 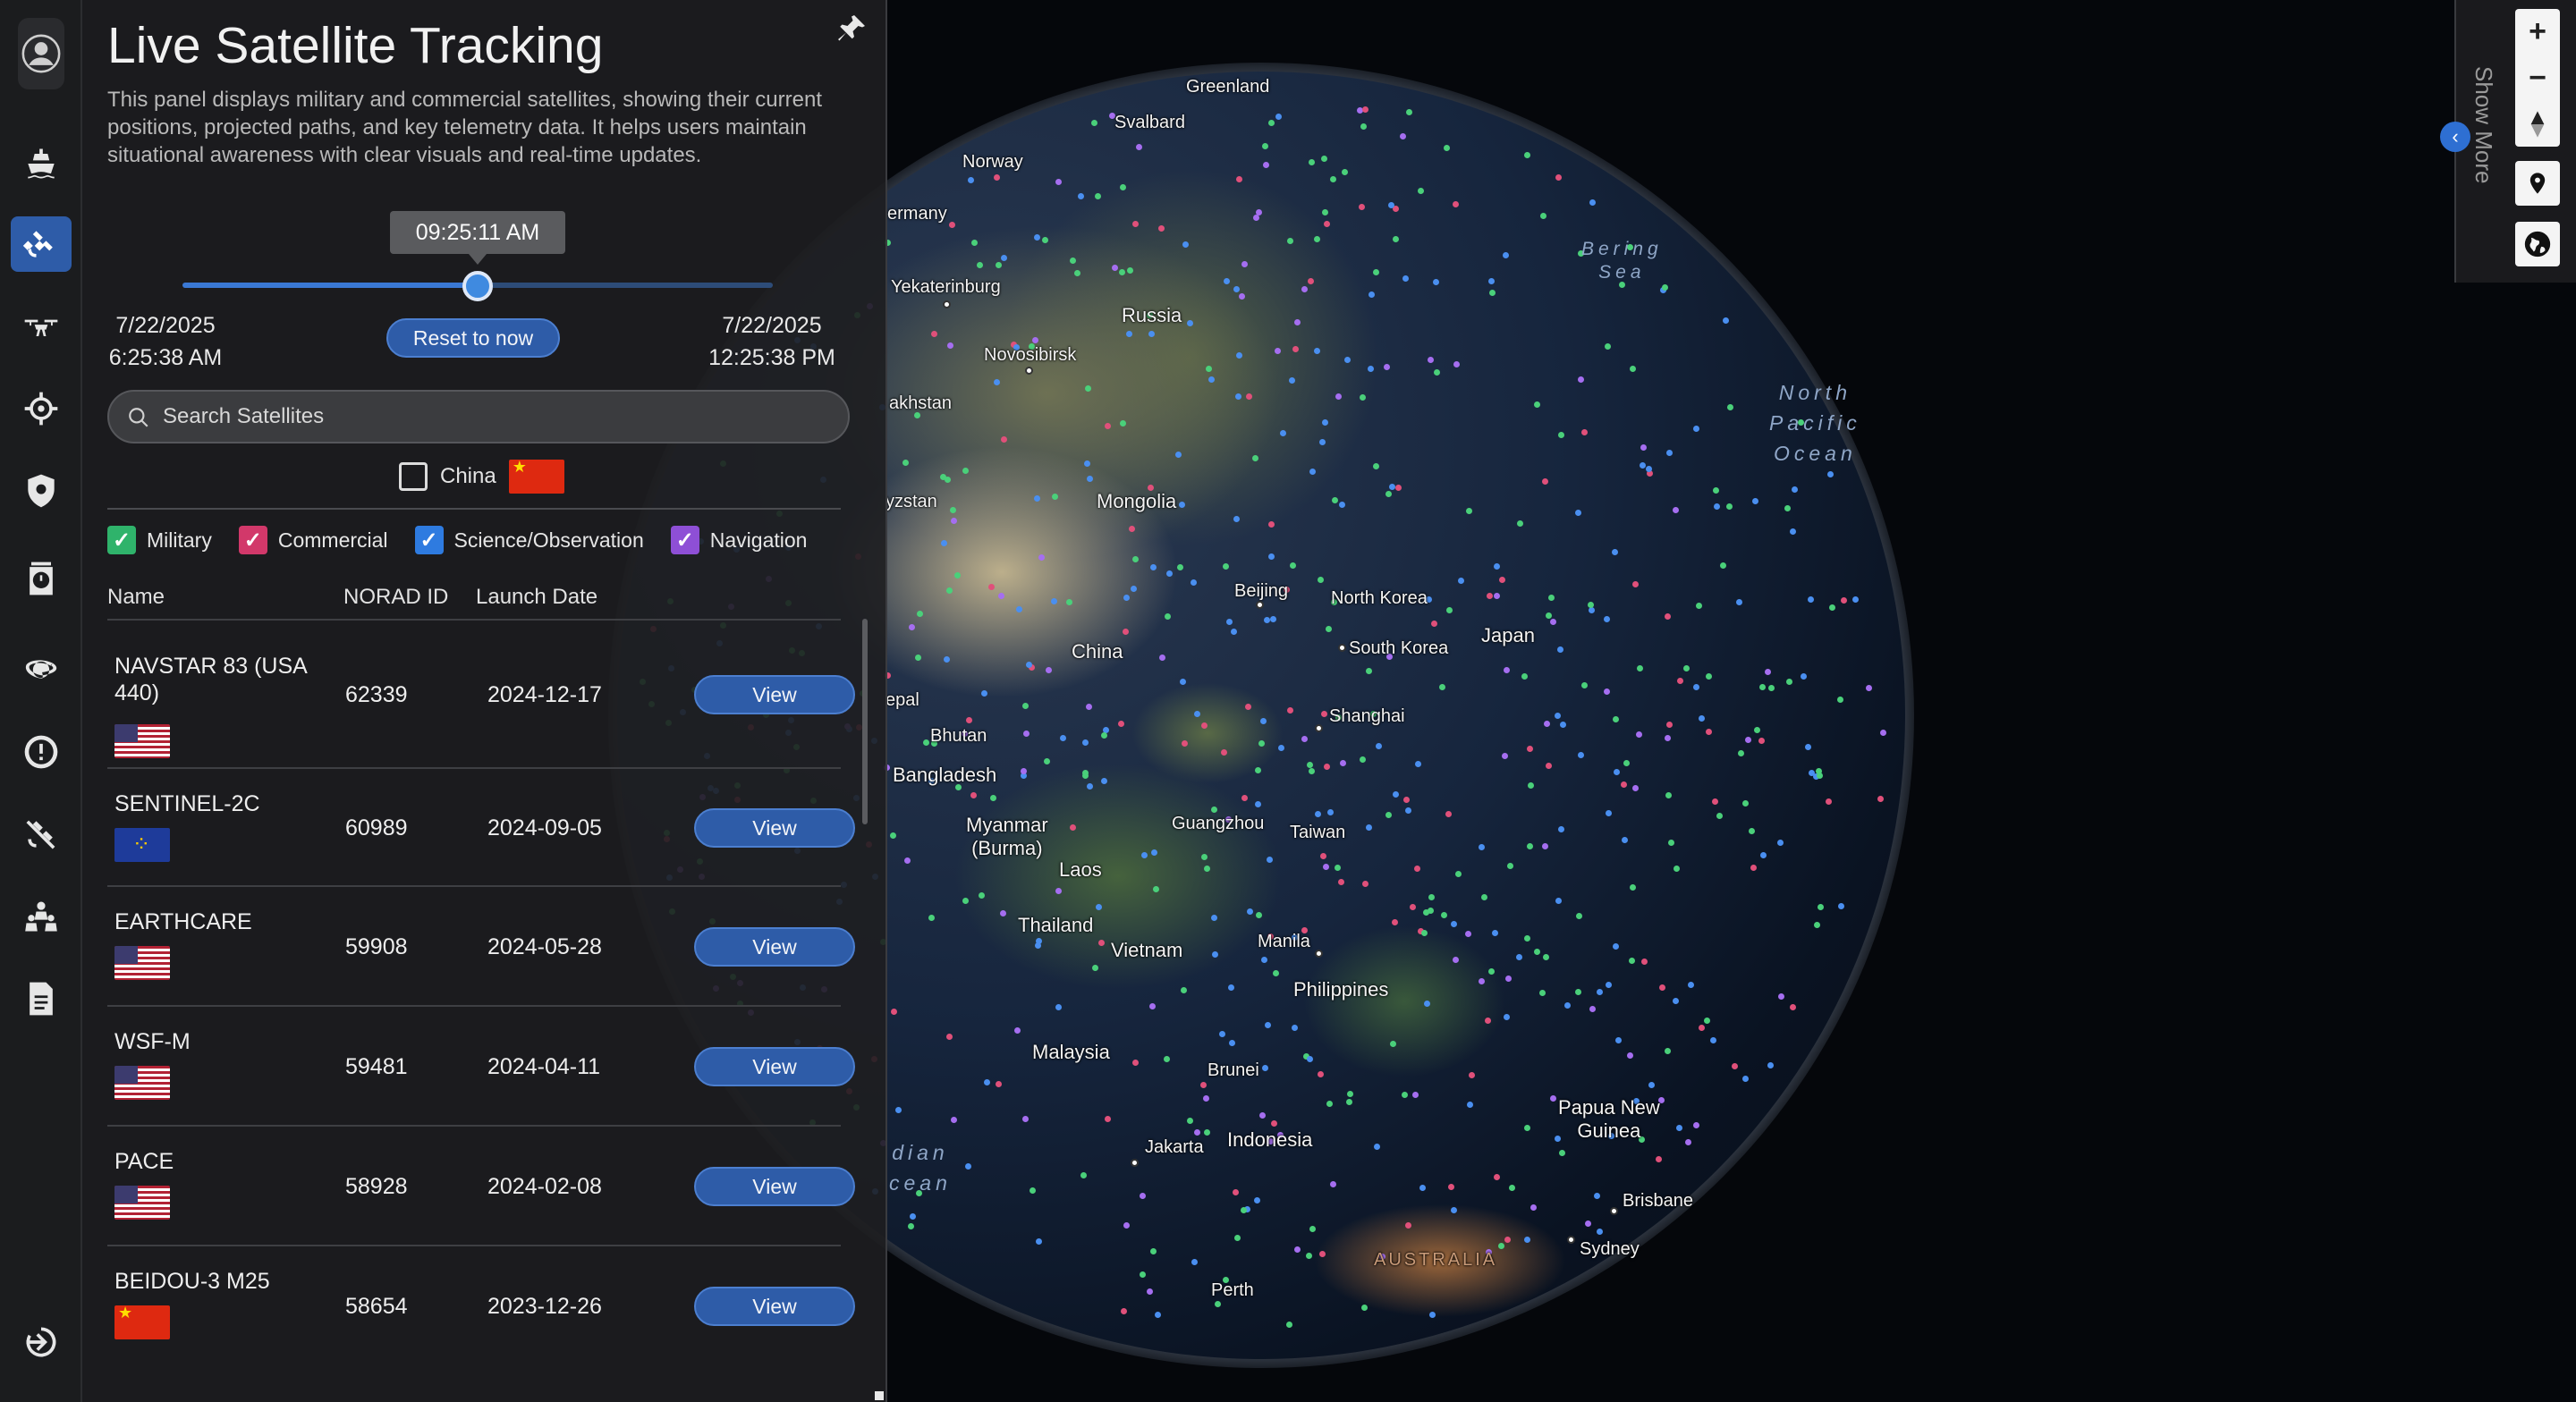 What do you see at coordinates (684, 540) in the screenshot?
I see `category-checkbox: ✓` at bounding box center [684, 540].